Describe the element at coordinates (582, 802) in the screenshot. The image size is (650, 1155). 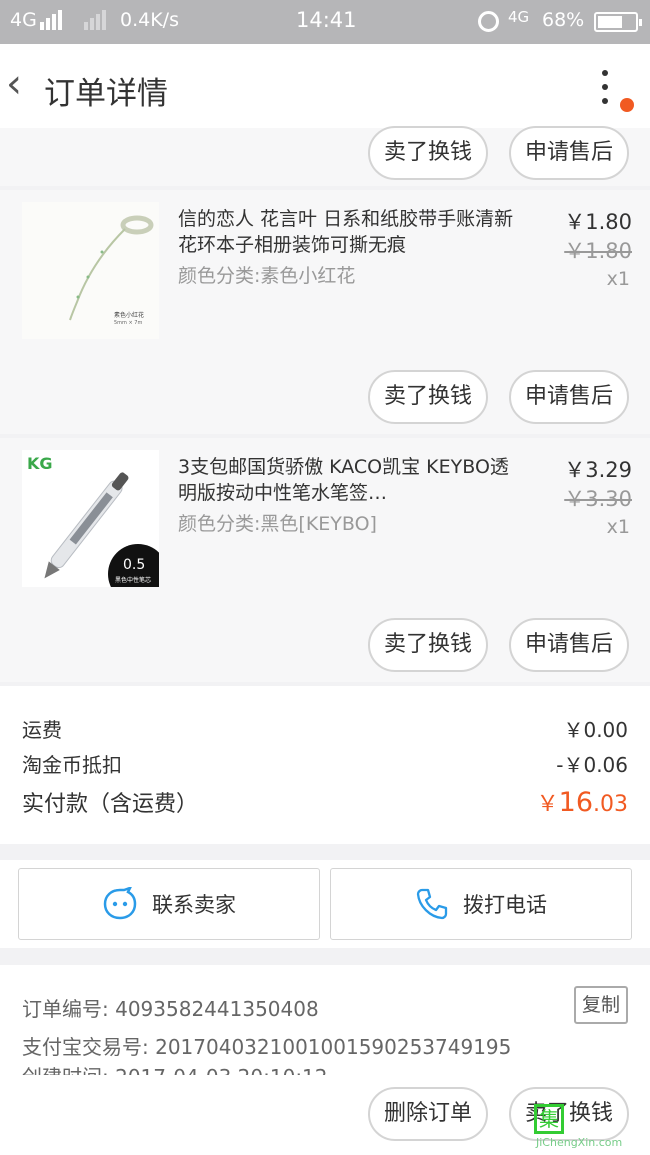
I see `paid-amount: ￥16.03` at that location.